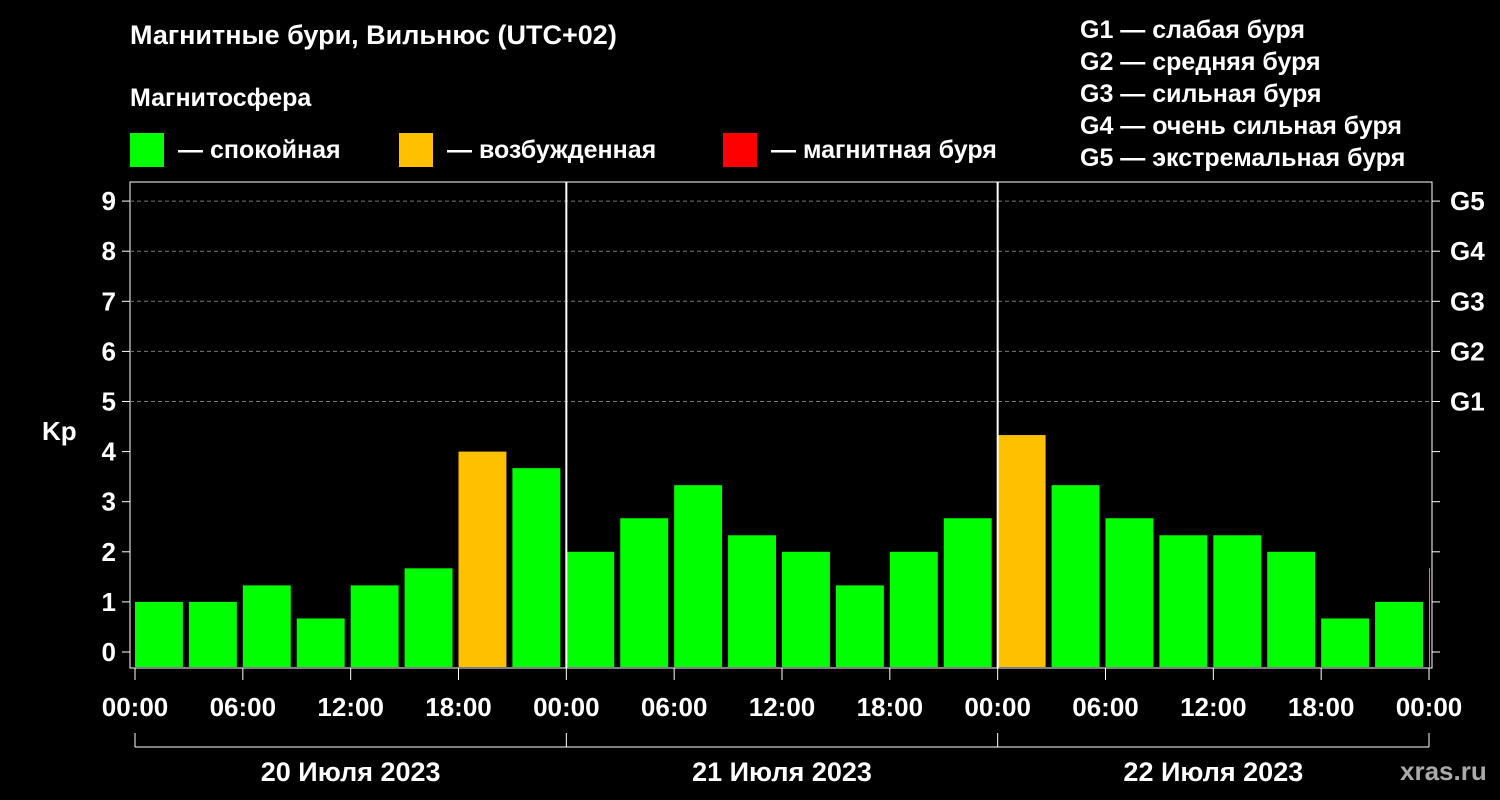 This screenshot has width=1500, height=800. I want to click on g-level-label: G3, so click(1467, 301).